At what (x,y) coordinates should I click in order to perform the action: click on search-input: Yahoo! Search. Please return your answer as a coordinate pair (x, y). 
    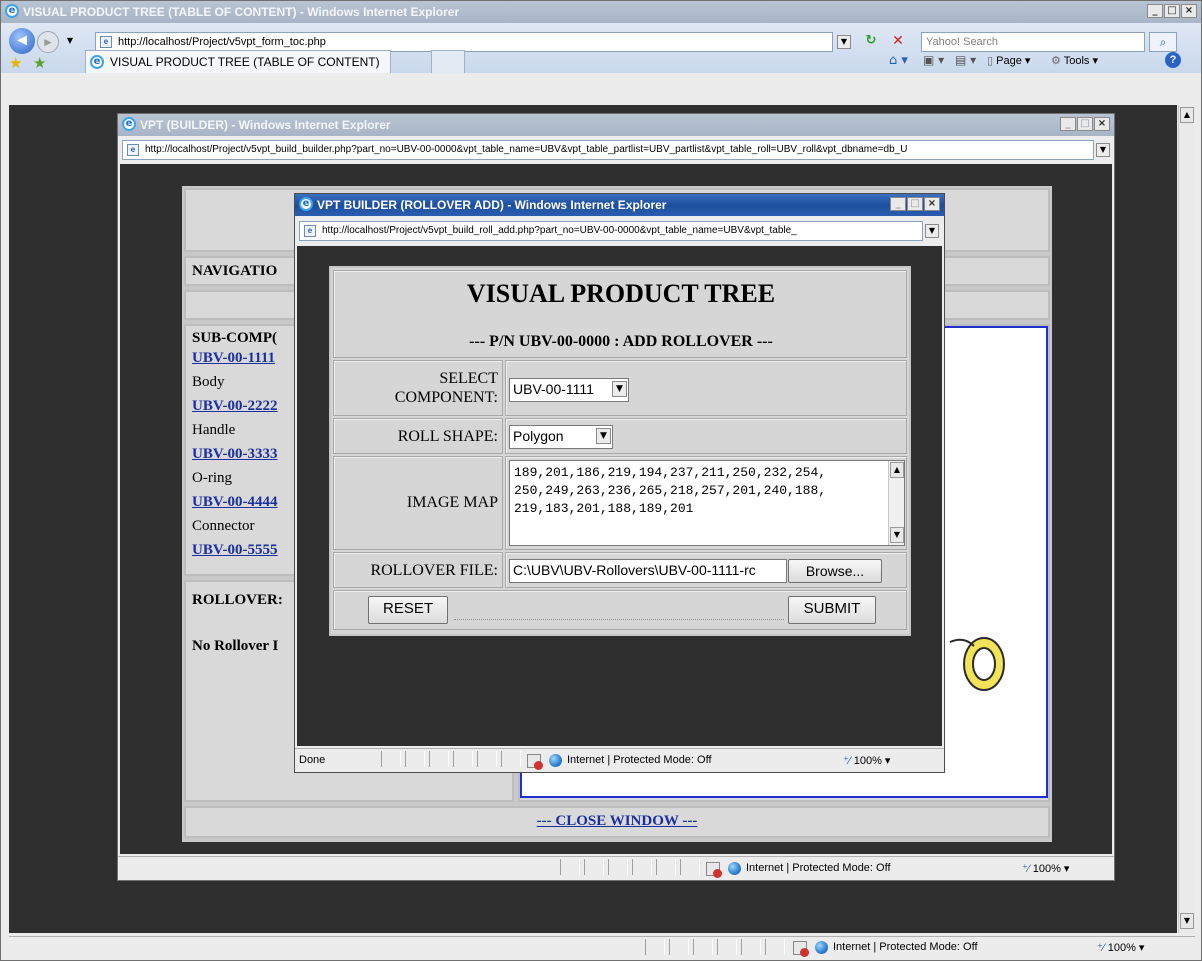
    Looking at the image, I should click on (1033, 42).